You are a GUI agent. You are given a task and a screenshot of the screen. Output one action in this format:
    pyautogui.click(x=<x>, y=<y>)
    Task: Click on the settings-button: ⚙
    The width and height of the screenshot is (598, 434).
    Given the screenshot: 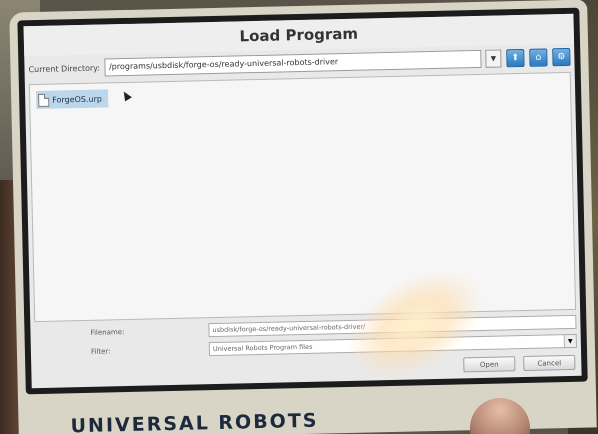 What is the action you would take?
    pyautogui.click(x=561, y=57)
    